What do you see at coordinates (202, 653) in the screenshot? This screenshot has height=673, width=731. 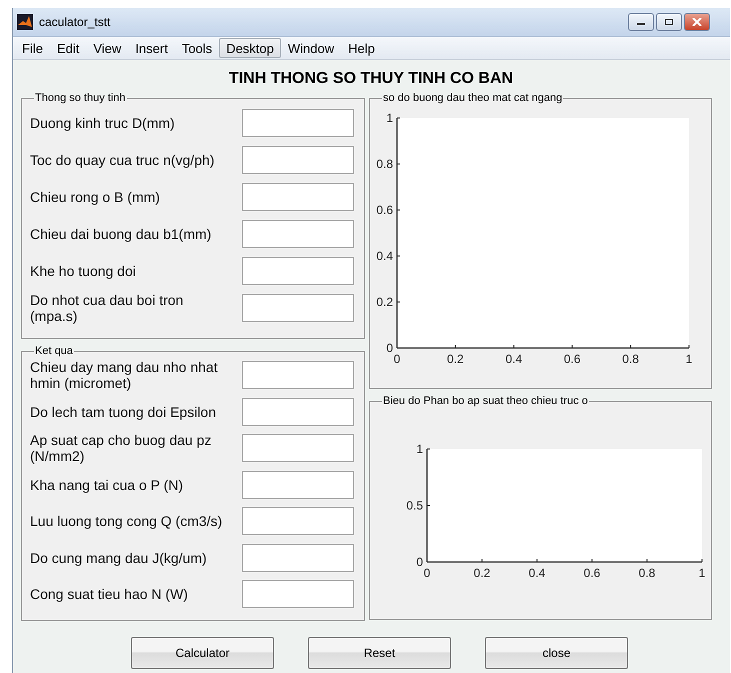 I see `action-button: Calculator` at bounding box center [202, 653].